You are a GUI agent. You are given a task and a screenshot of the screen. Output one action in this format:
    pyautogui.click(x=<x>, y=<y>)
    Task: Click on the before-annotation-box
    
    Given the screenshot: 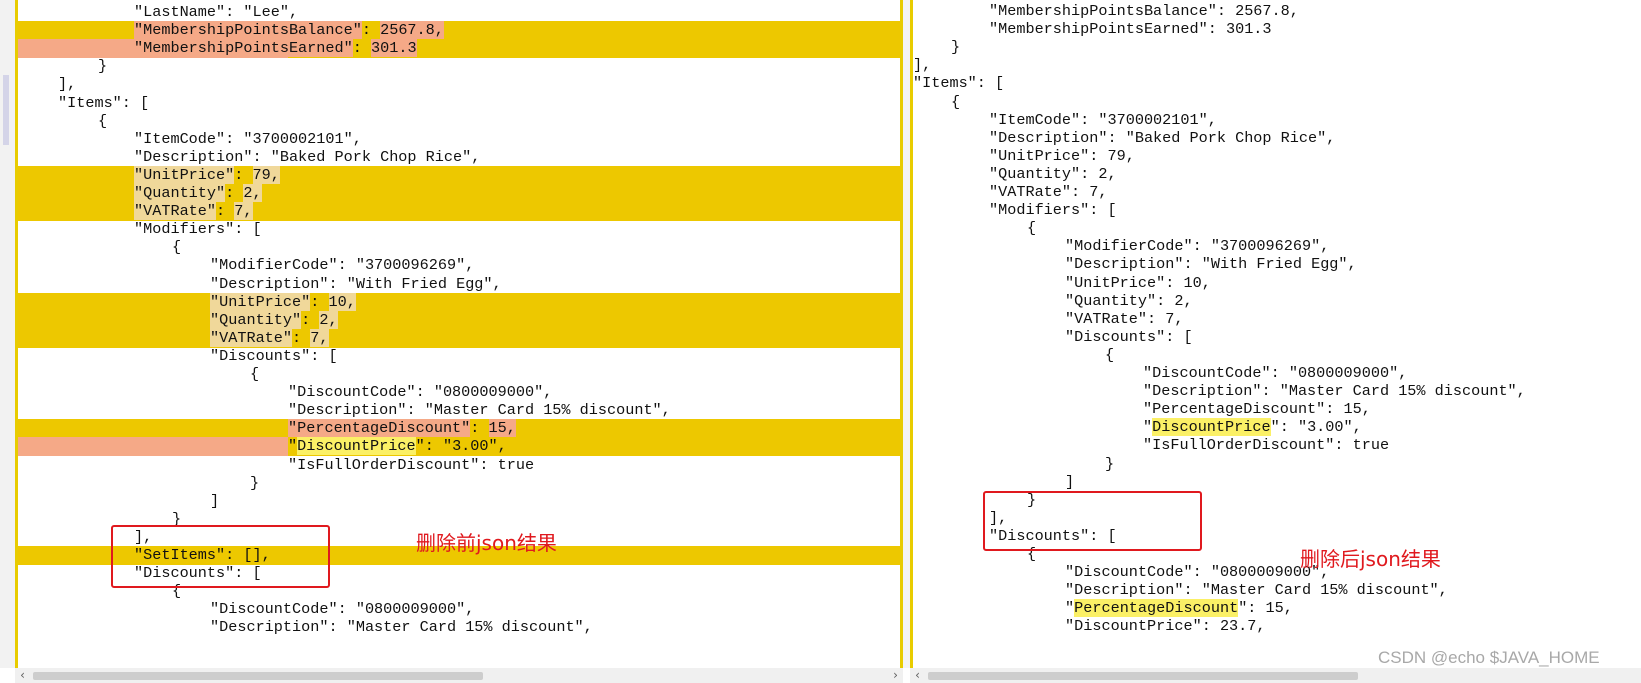 What is the action you would take?
    pyautogui.click(x=220, y=556)
    